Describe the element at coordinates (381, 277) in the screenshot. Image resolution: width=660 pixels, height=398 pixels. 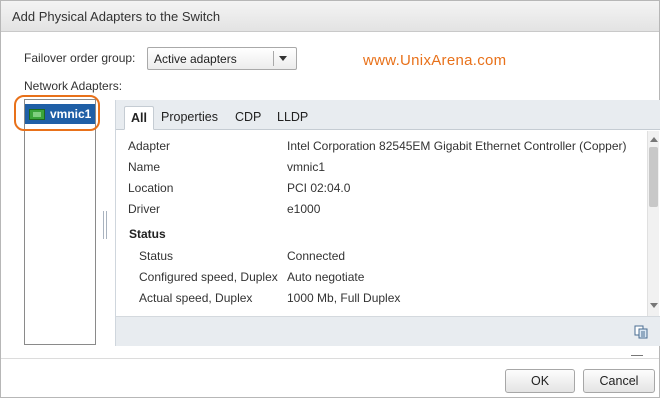
I see `detail-row-configured-speed: Configured speed, Duplex Auto negotiate` at that location.